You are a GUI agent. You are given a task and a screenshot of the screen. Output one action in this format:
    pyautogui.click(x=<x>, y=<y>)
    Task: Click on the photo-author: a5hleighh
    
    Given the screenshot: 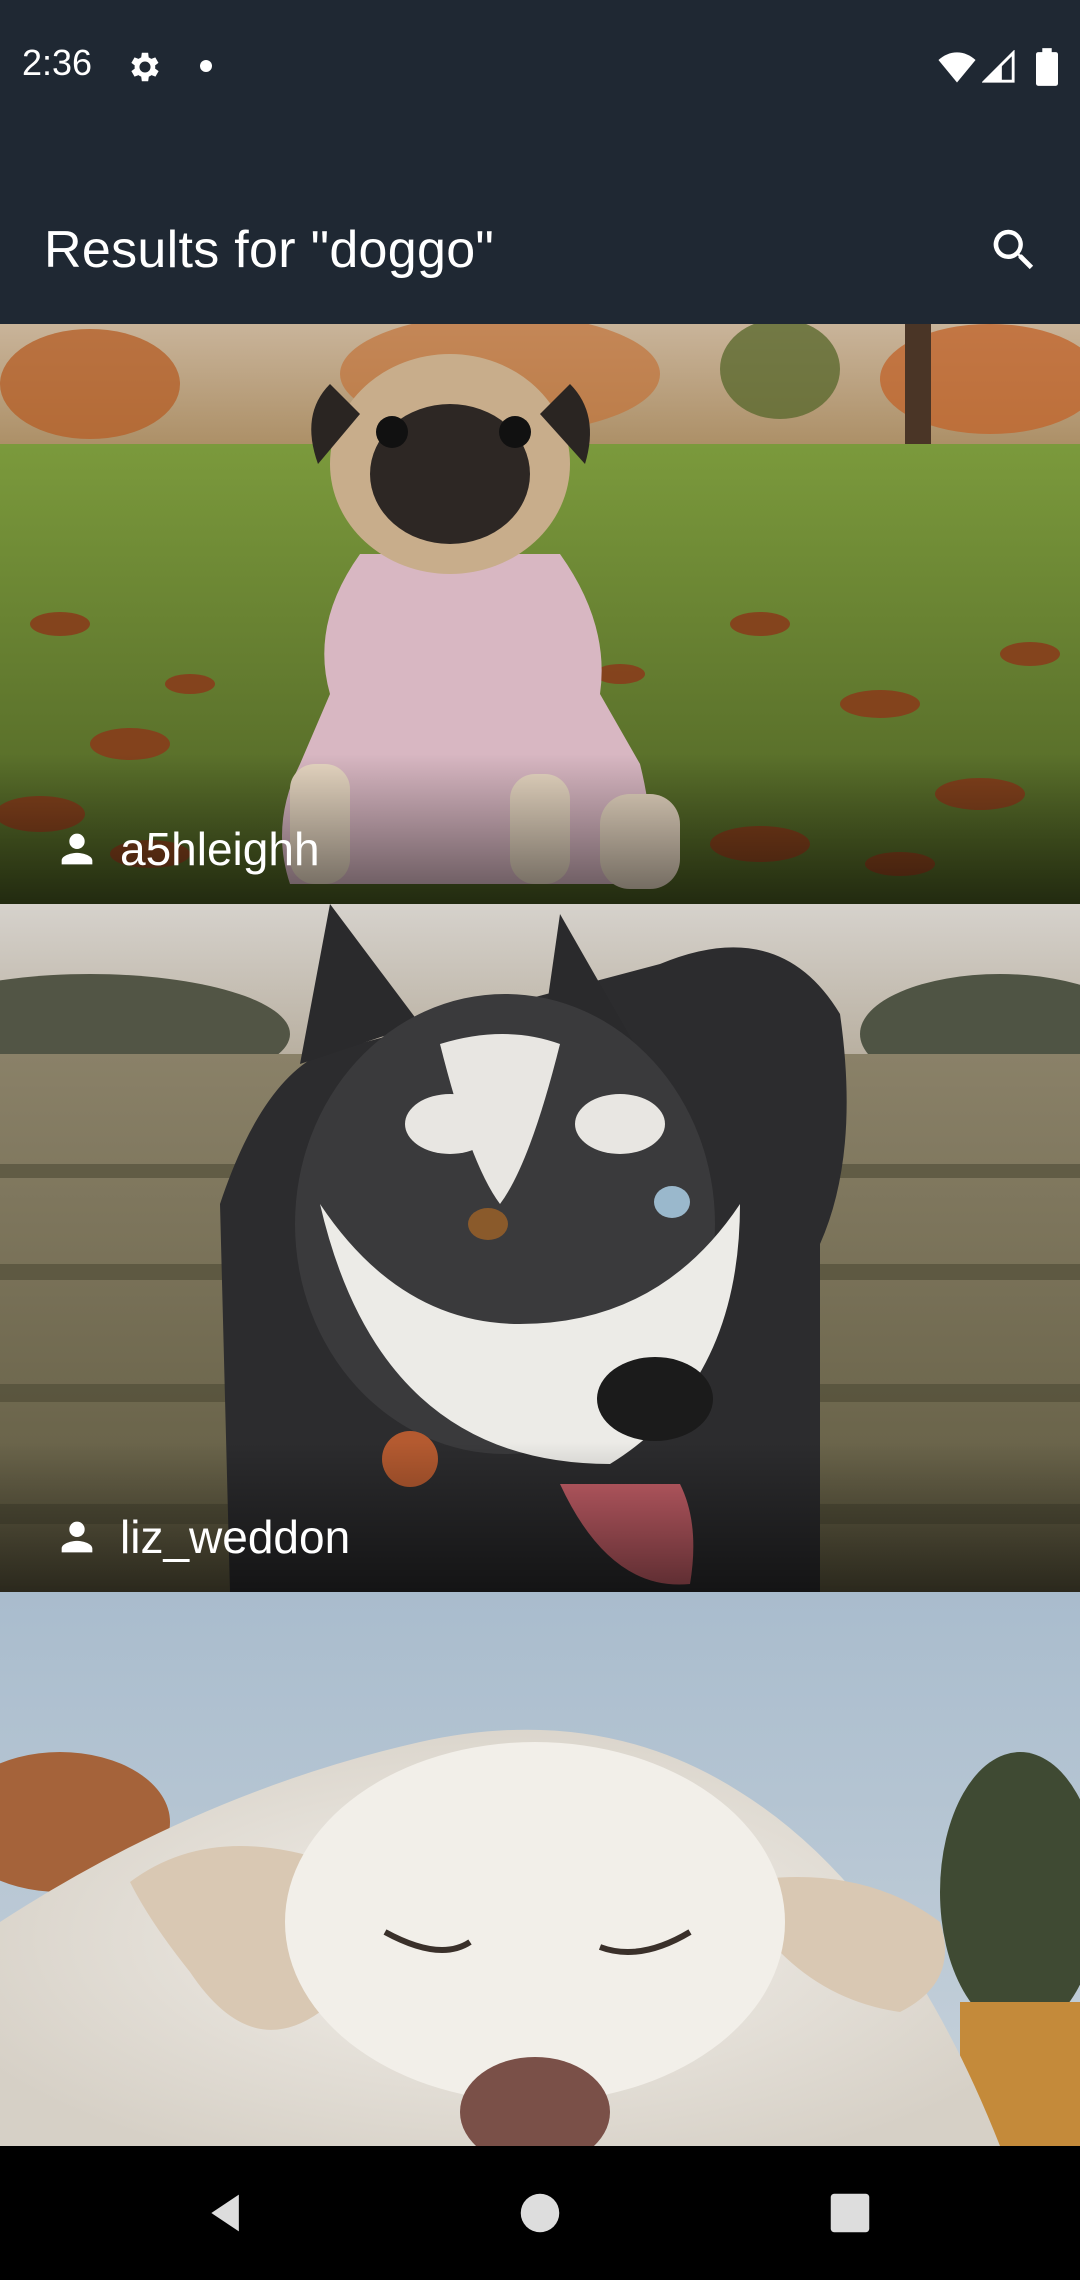 What is the action you would take?
    pyautogui.click(x=187, y=849)
    